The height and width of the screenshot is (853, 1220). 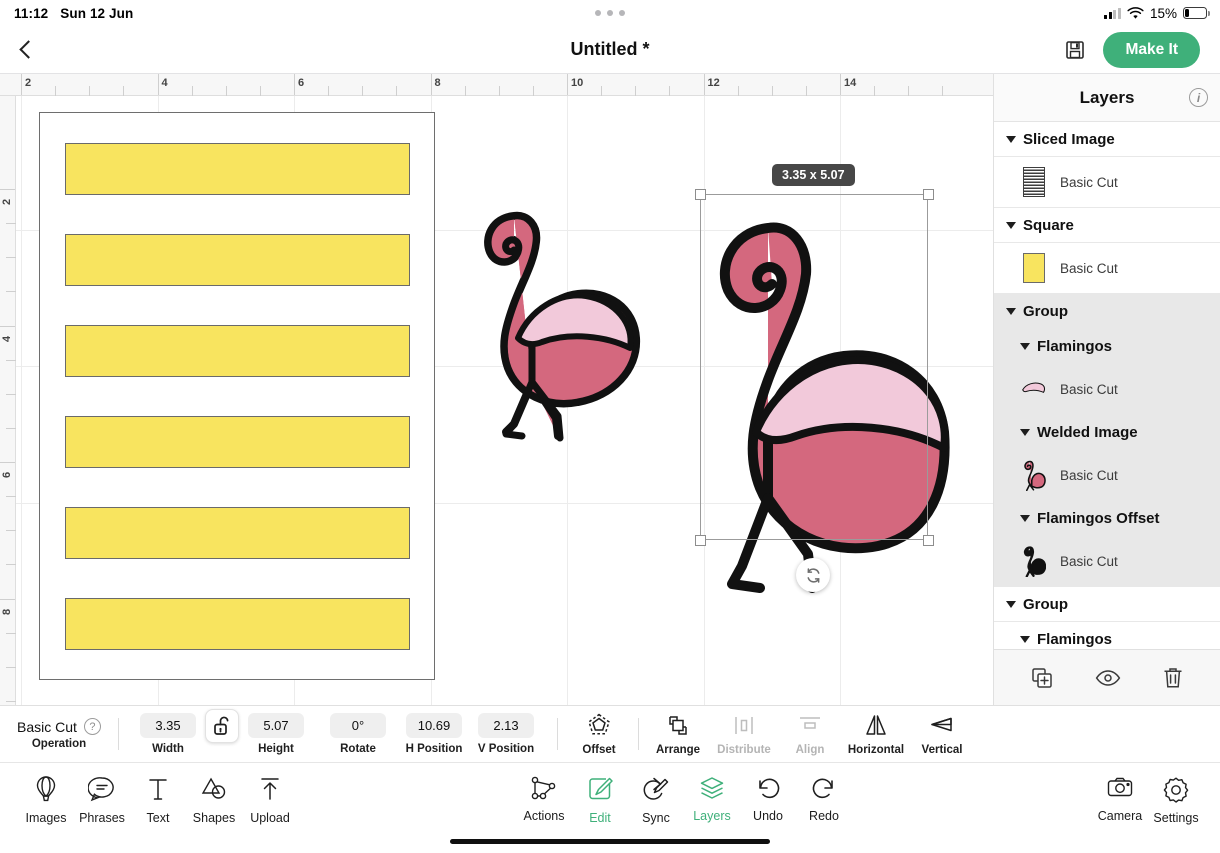 I want to click on width-field: 3.35 Width, so click(x=168, y=734).